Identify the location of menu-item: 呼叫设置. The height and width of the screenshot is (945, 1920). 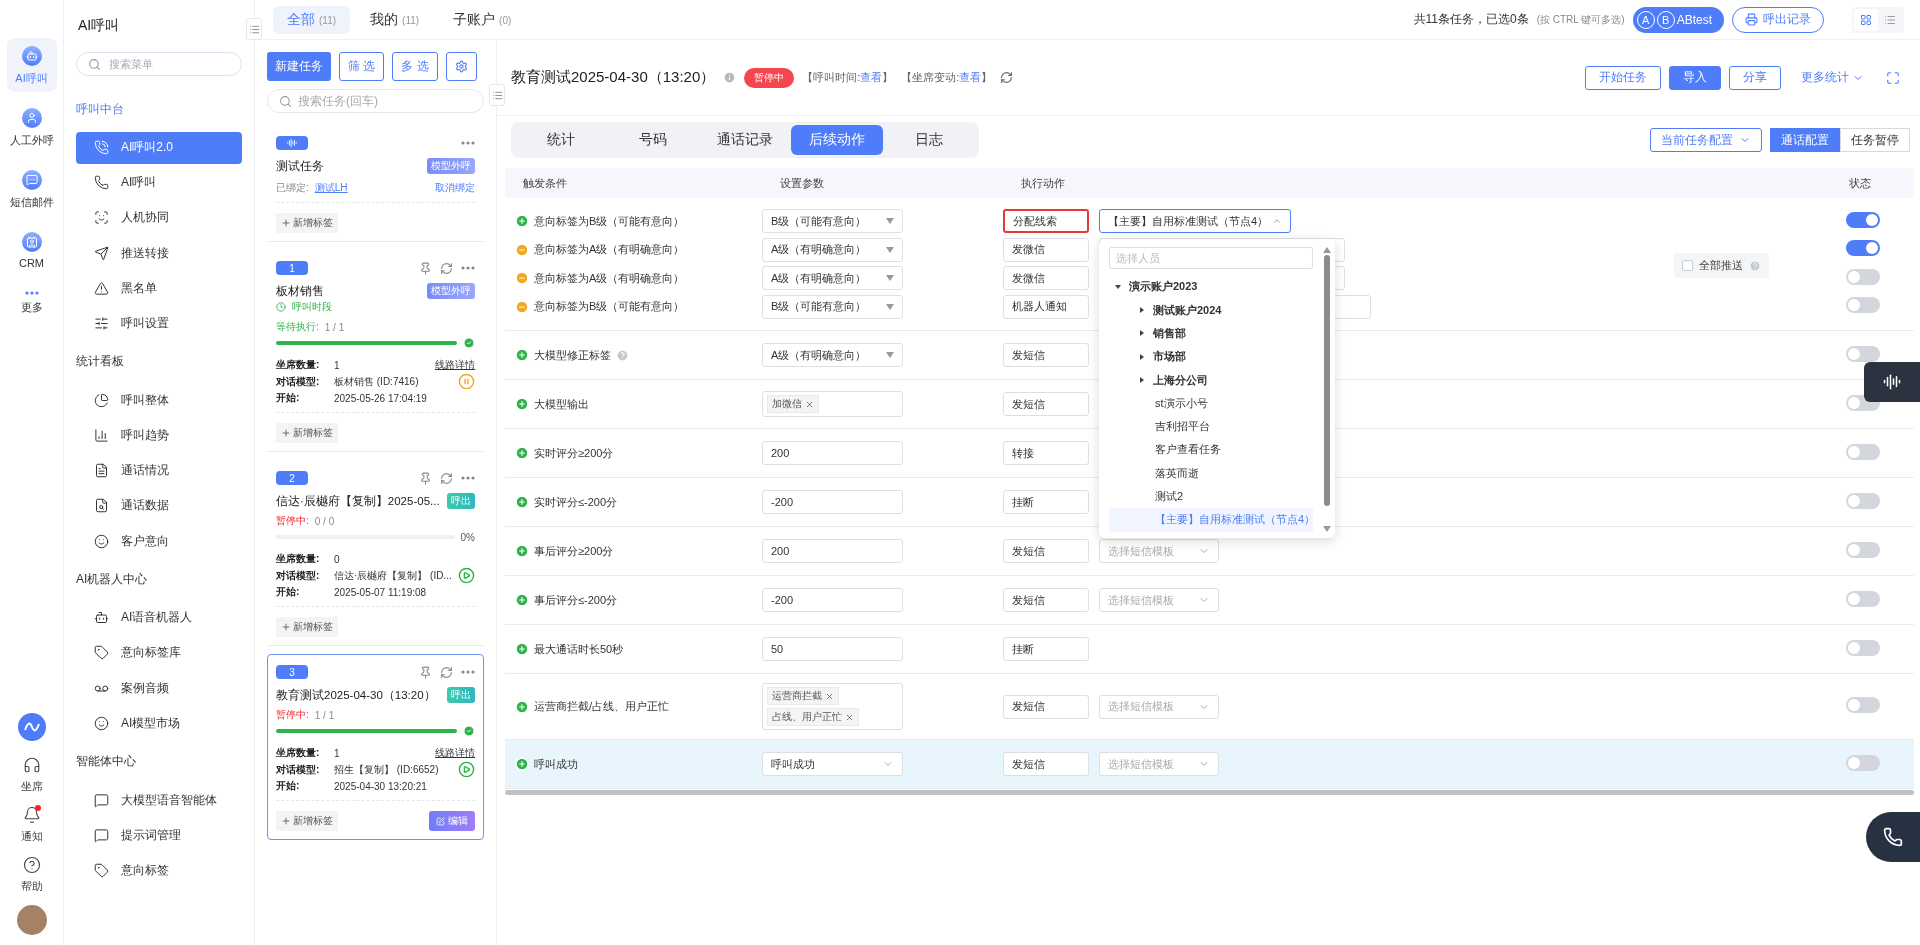
(159, 323).